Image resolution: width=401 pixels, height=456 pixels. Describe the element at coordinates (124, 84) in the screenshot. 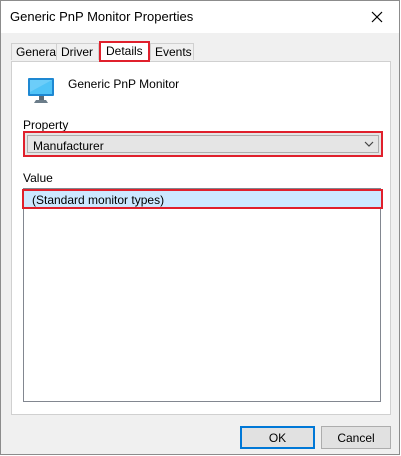

I see `device-name: Generic PnP Monitor` at that location.